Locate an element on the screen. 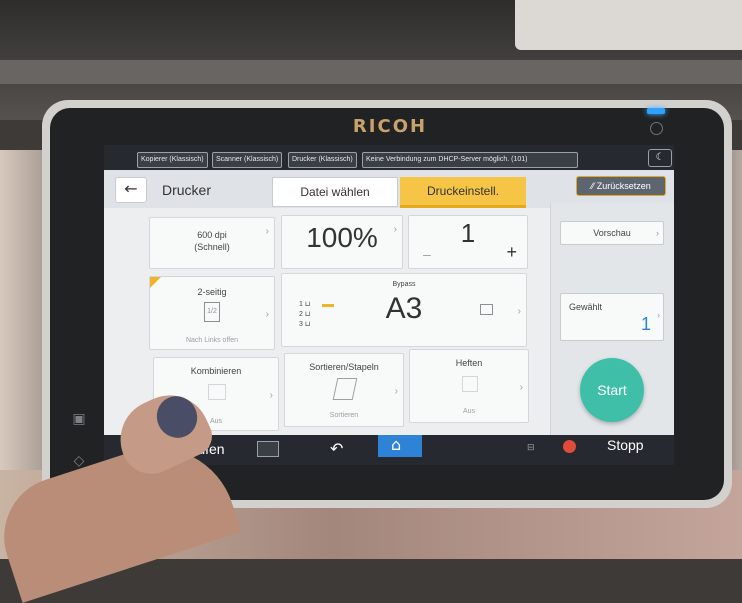  home-button: ⌂ is located at coordinates (400, 446).